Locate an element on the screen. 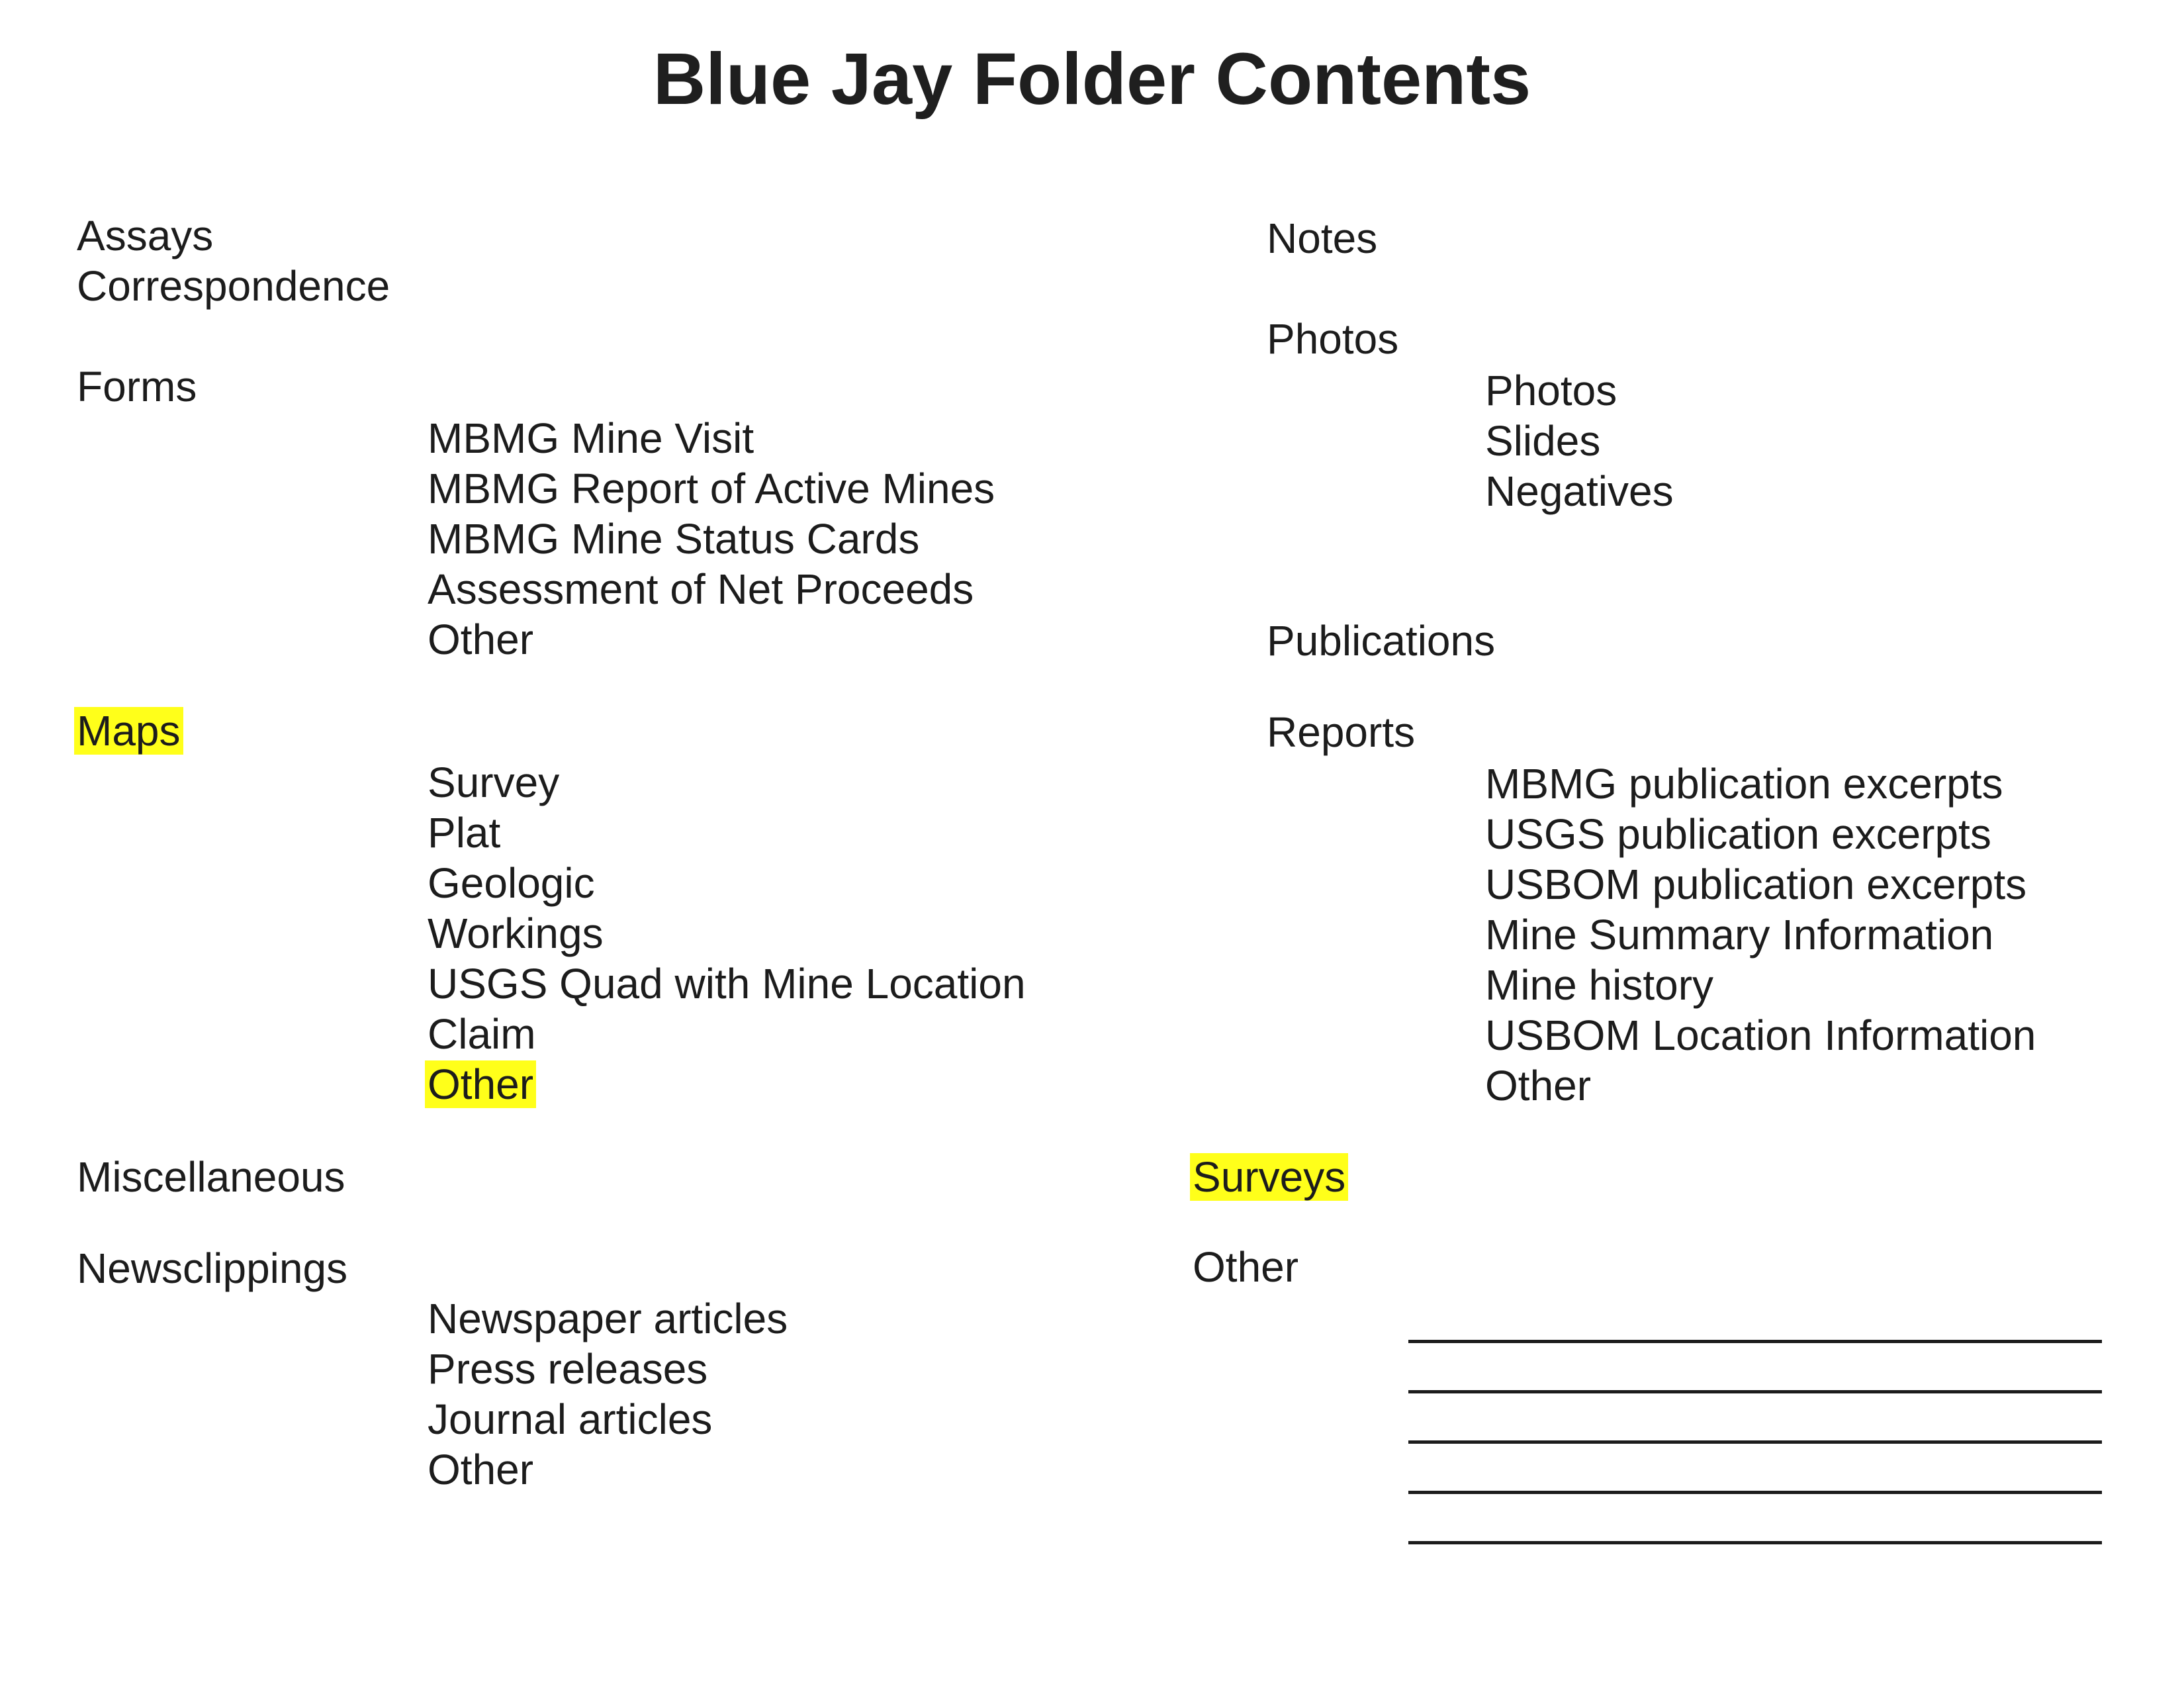 The image size is (2184, 1688). maps-item: Geologic is located at coordinates (511, 883).